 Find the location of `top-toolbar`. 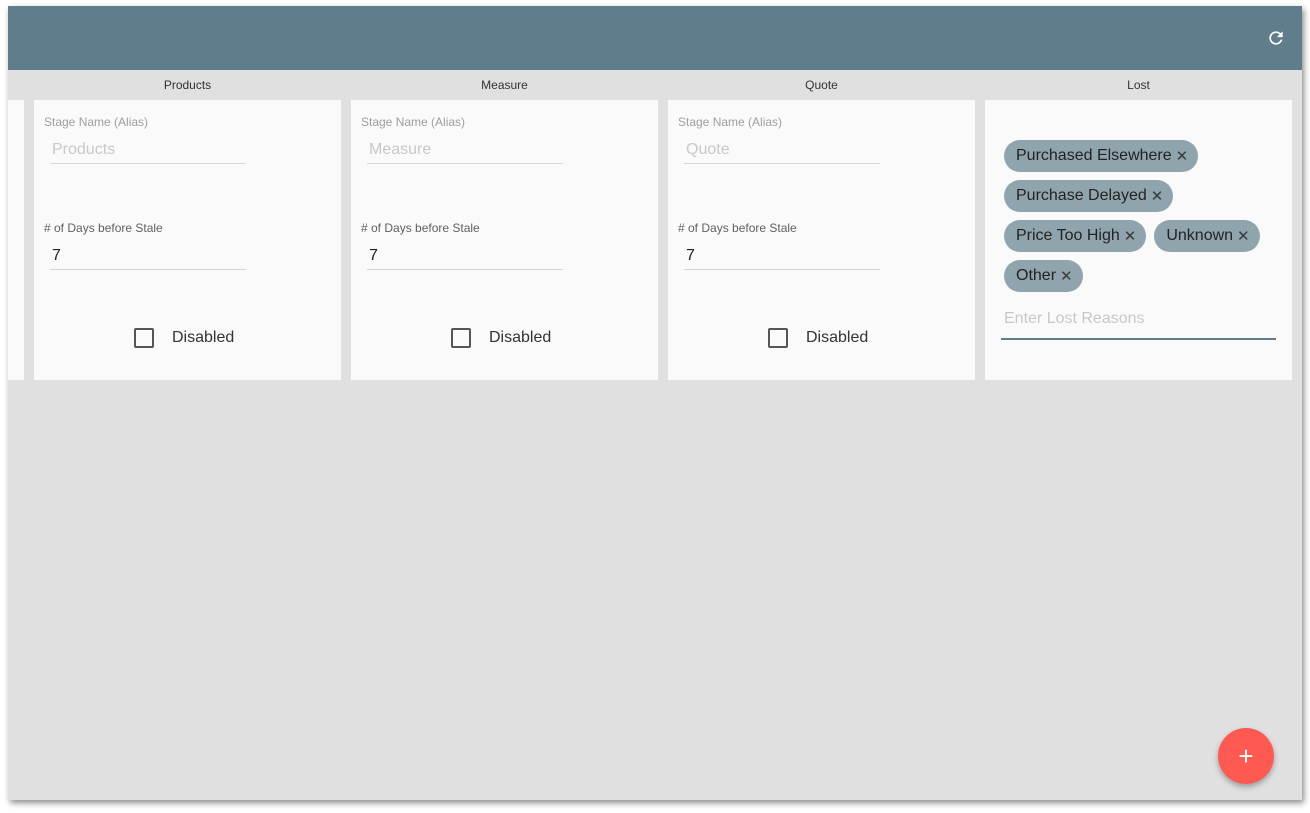

top-toolbar is located at coordinates (655, 38).